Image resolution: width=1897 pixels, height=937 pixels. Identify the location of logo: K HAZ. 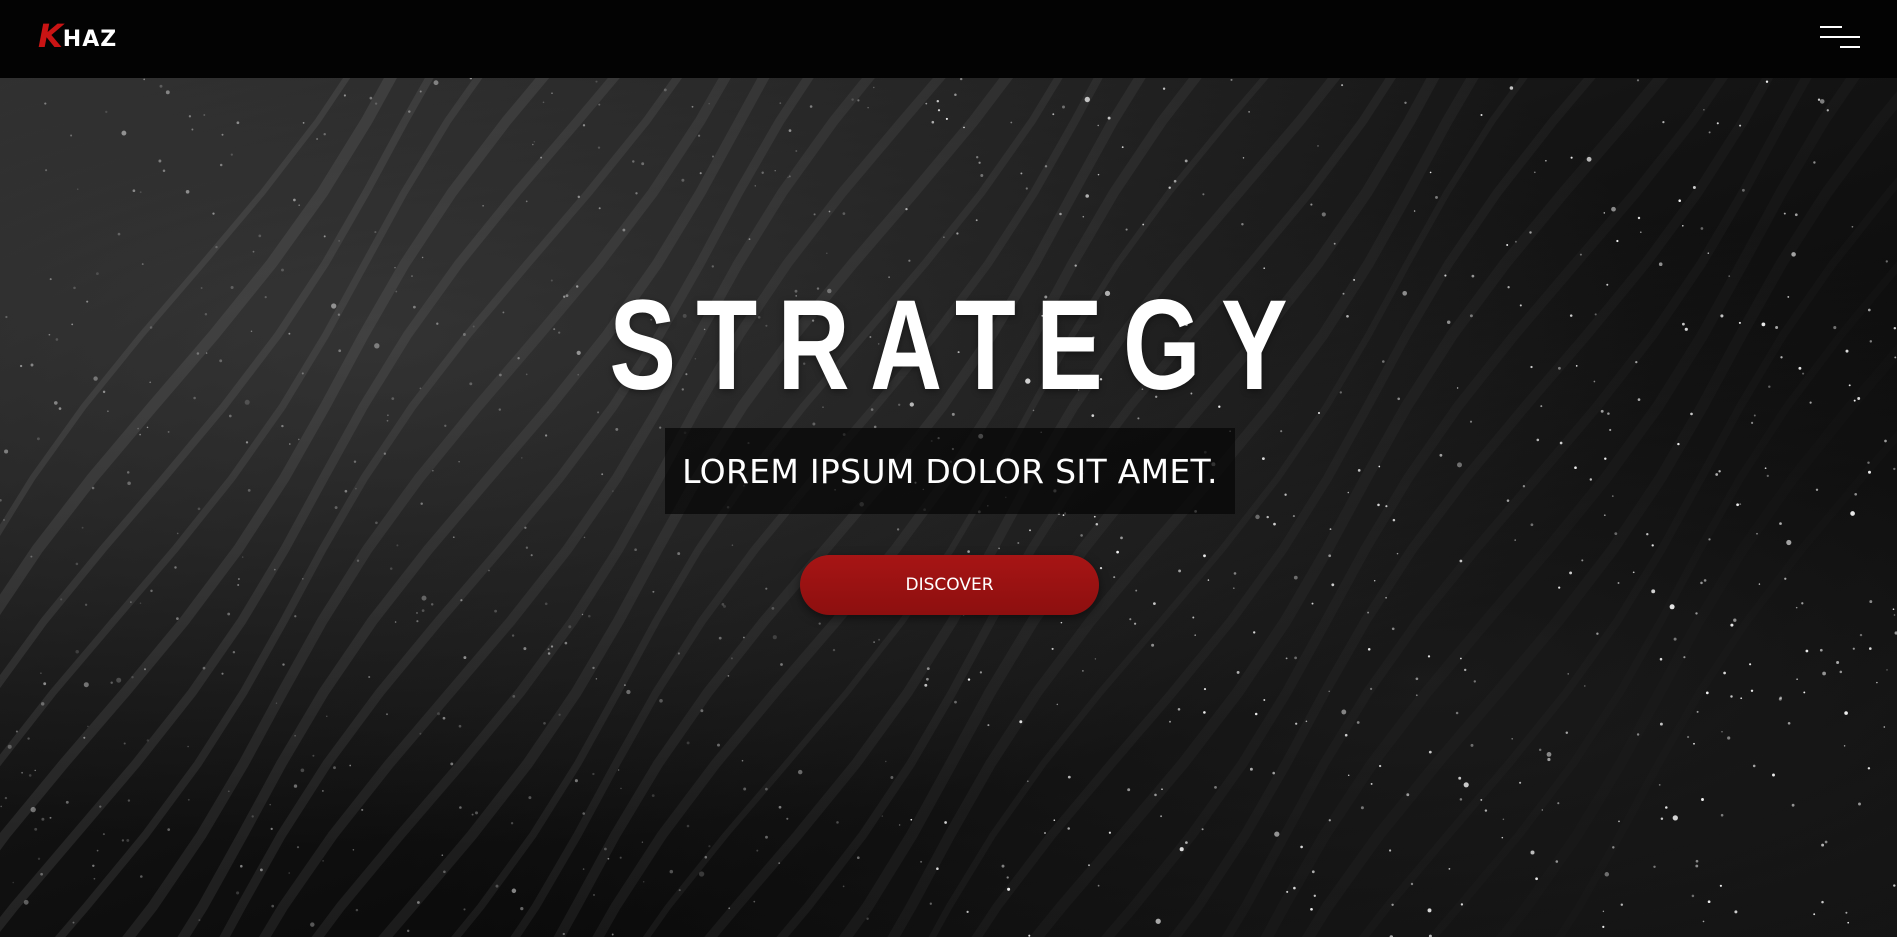
(77, 36).